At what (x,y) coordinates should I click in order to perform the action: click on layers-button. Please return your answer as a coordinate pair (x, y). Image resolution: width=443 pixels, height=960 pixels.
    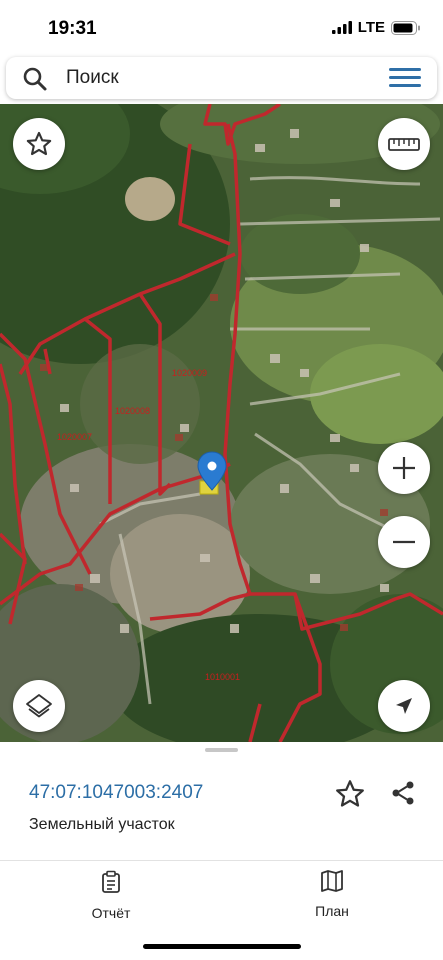
    Looking at the image, I should click on (39, 706).